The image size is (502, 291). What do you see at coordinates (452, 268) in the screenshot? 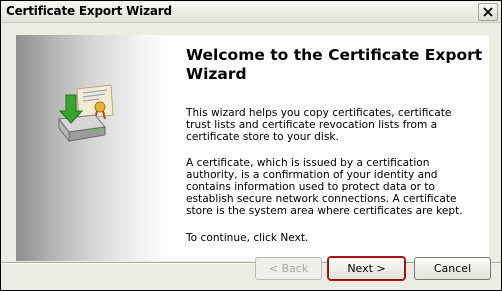
I see `cancel-button: Cancel` at bounding box center [452, 268].